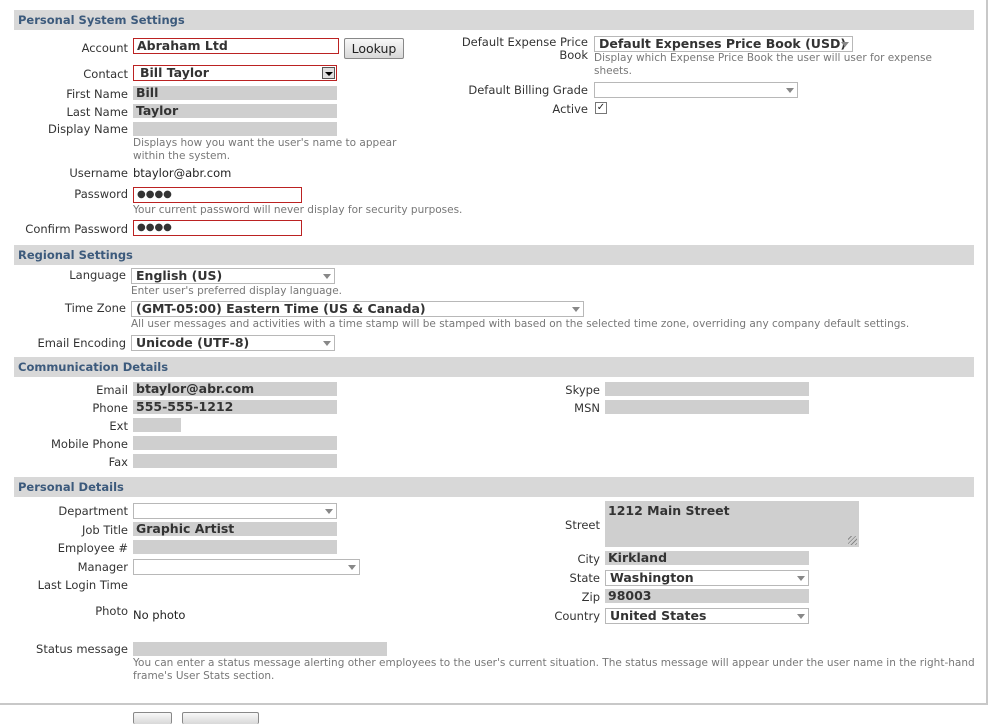 Image resolution: width=990 pixels, height=724 pixels. What do you see at coordinates (494, 367) in the screenshot?
I see `section-header-communication: Communication Details` at bounding box center [494, 367].